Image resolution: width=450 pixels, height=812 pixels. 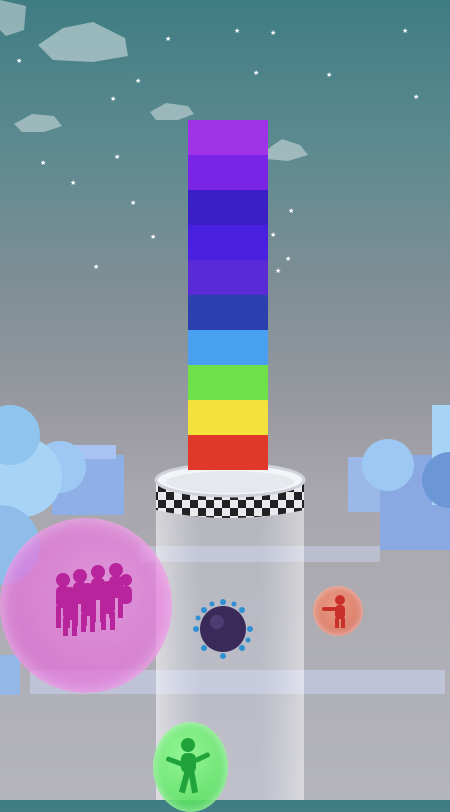 I want to click on rainbow-tower, so click(x=228, y=295).